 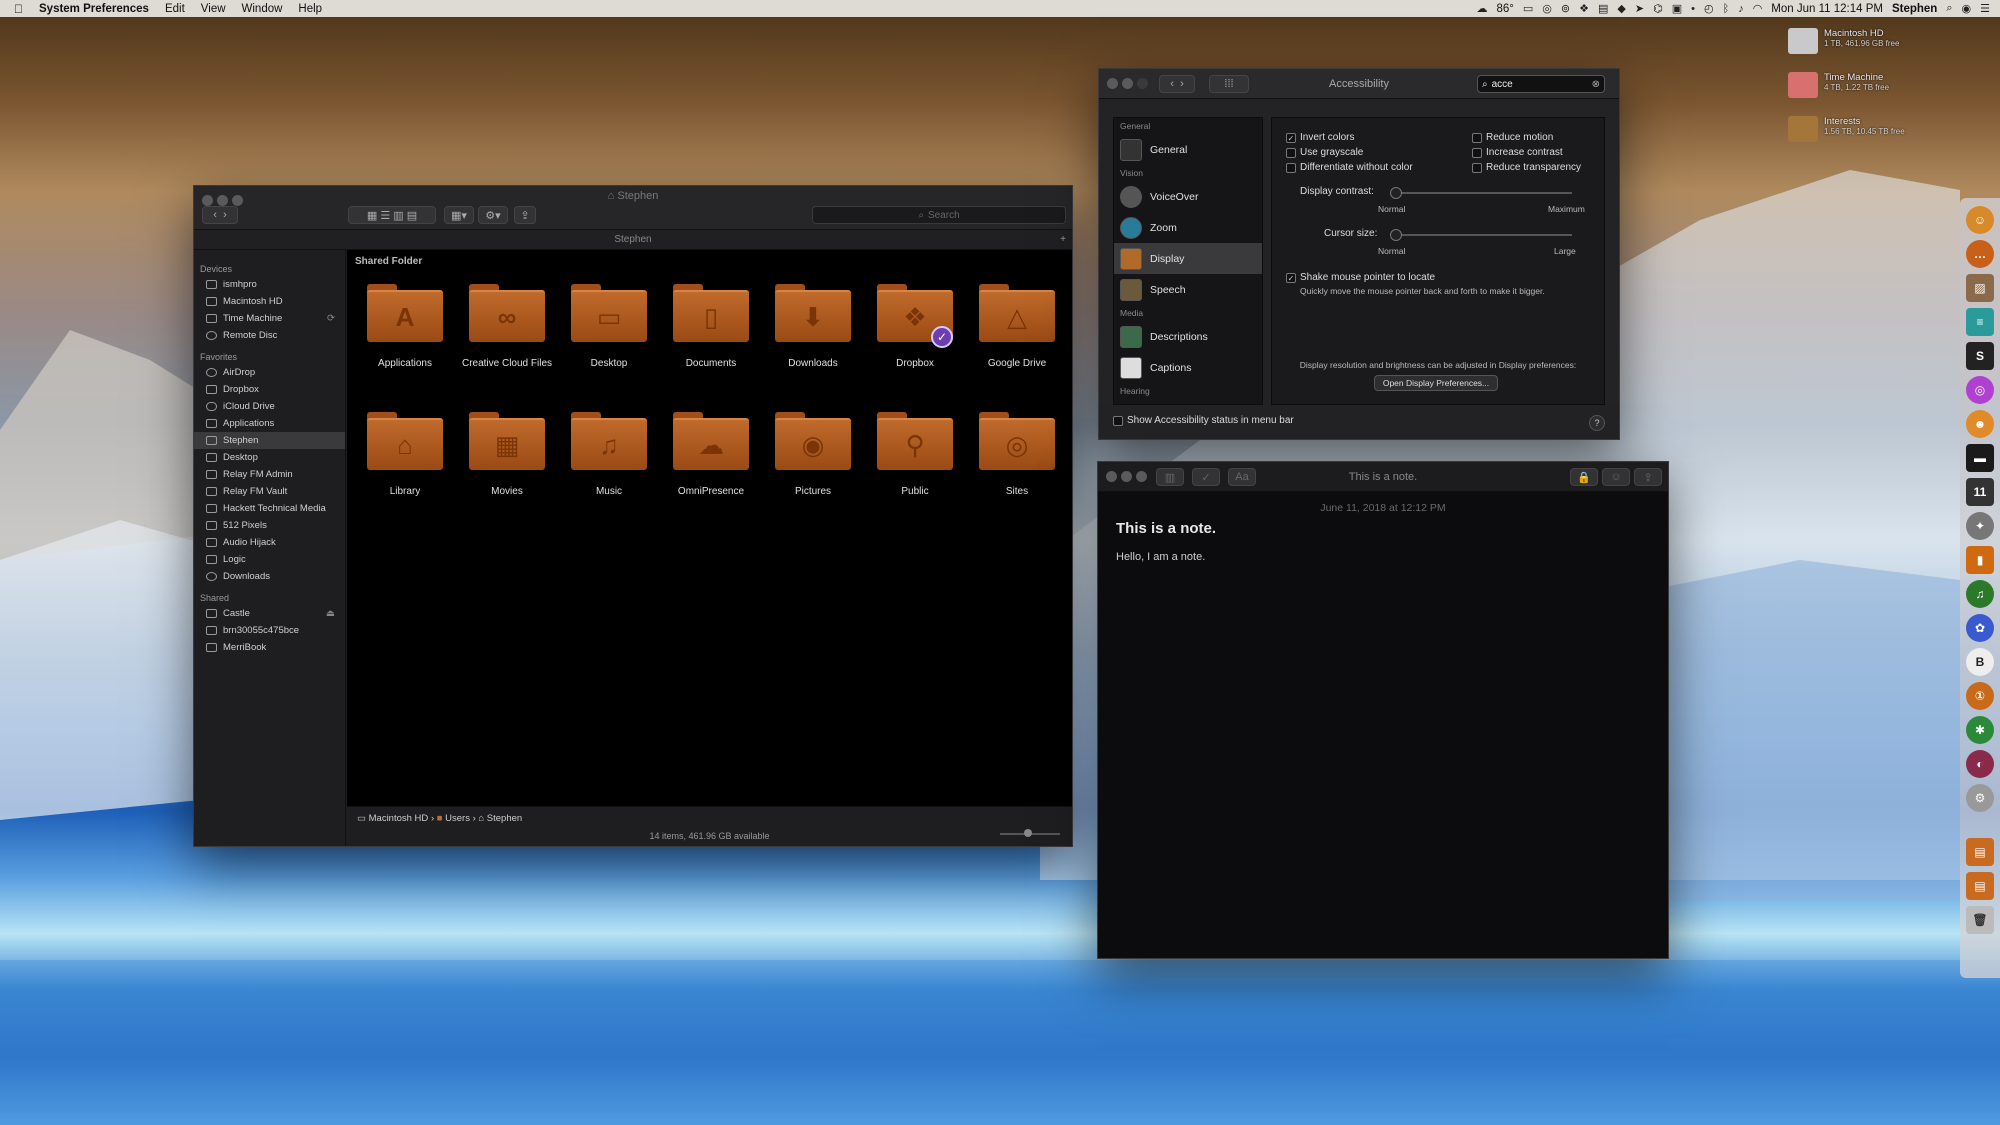 What do you see at coordinates (507, 452) in the screenshot?
I see `folder-movies: ▦ Movies` at bounding box center [507, 452].